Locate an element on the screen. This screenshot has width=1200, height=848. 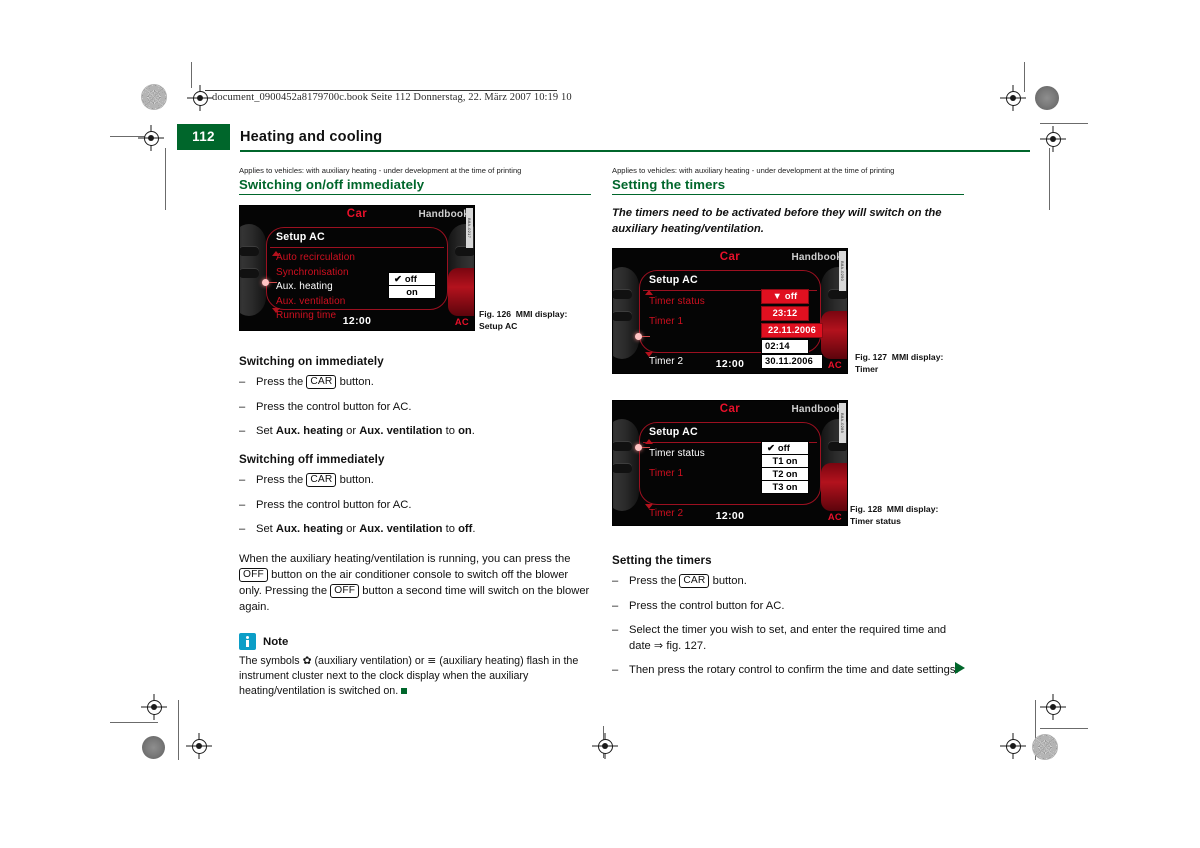
menu-item-auto-recirculation: Auto recirculation is located at coordinates (333, 258).